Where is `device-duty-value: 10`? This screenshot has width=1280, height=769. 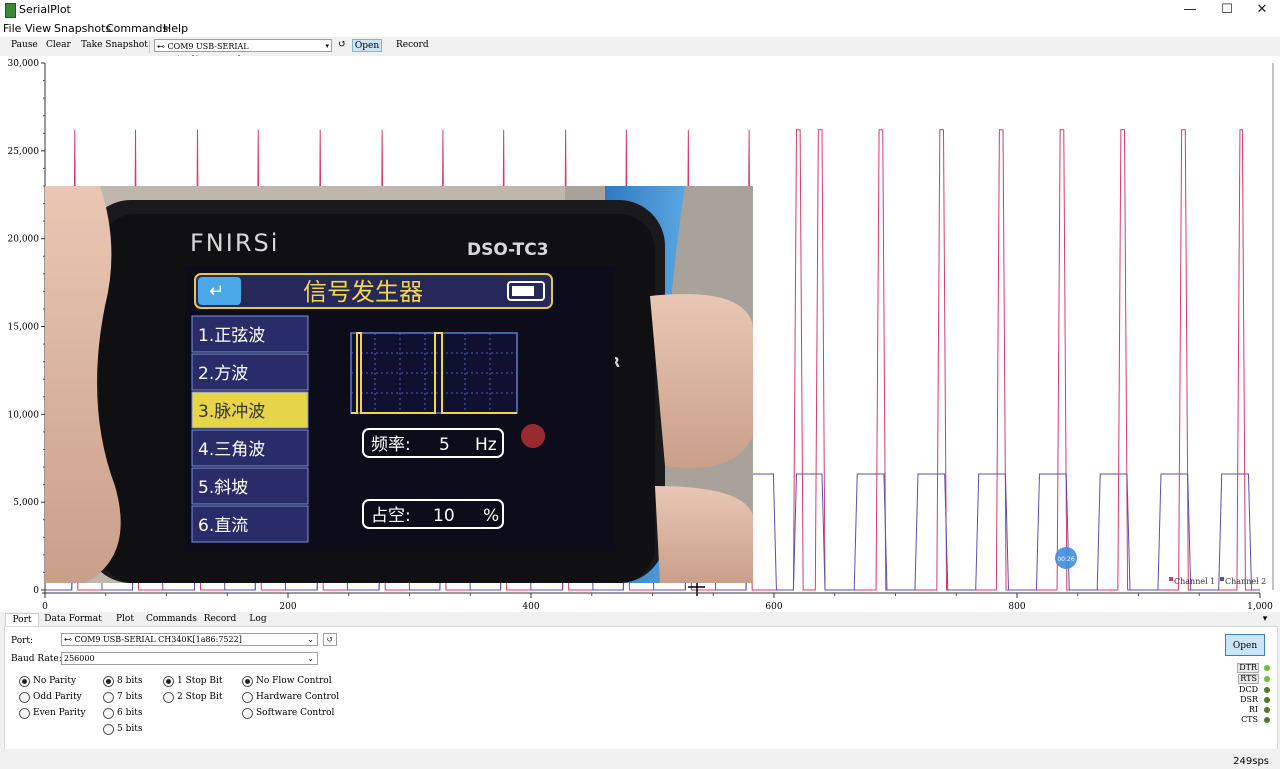 device-duty-value: 10 is located at coordinates (444, 516).